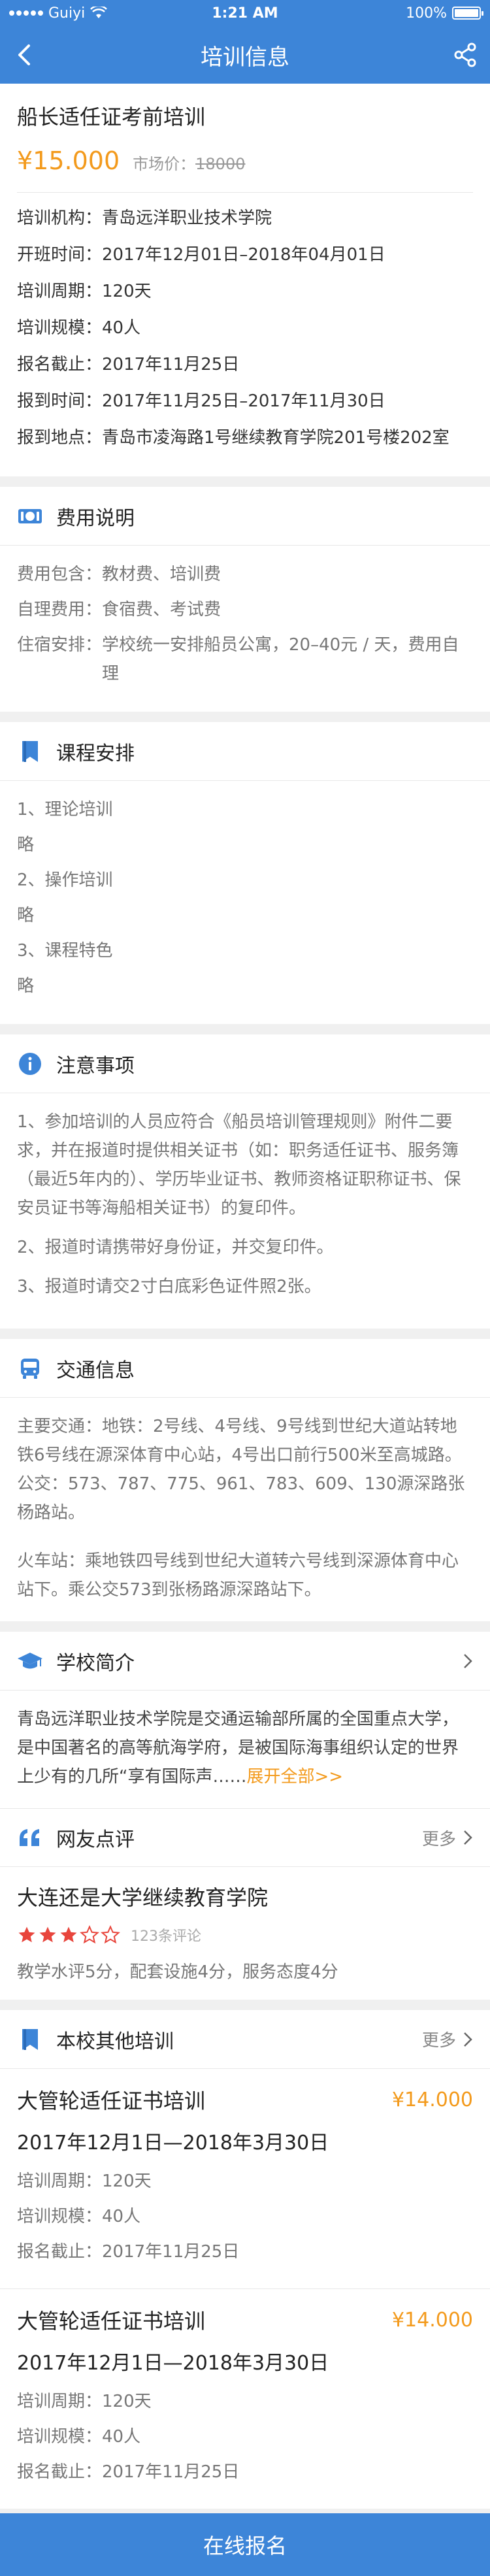  I want to click on review-school-name: 大连还是大学继续教育学院, so click(143, 1897).